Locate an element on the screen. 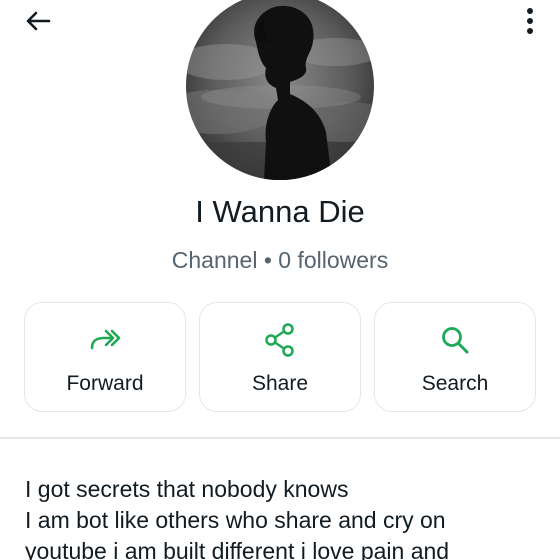 This screenshot has height=560, width=560. search-button: Search is located at coordinates (455, 357).